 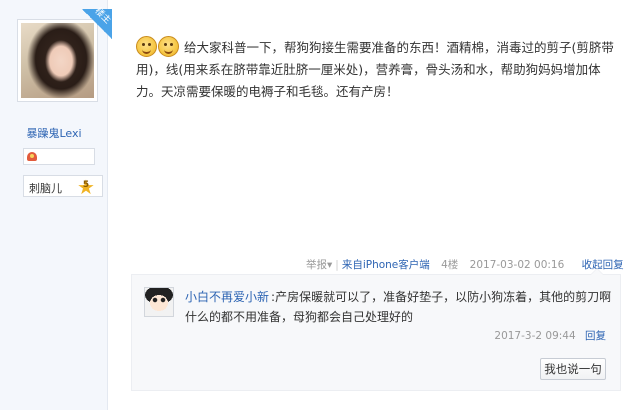 I want to click on owner-badge-label: 楼主, so click(x=102, y=16).